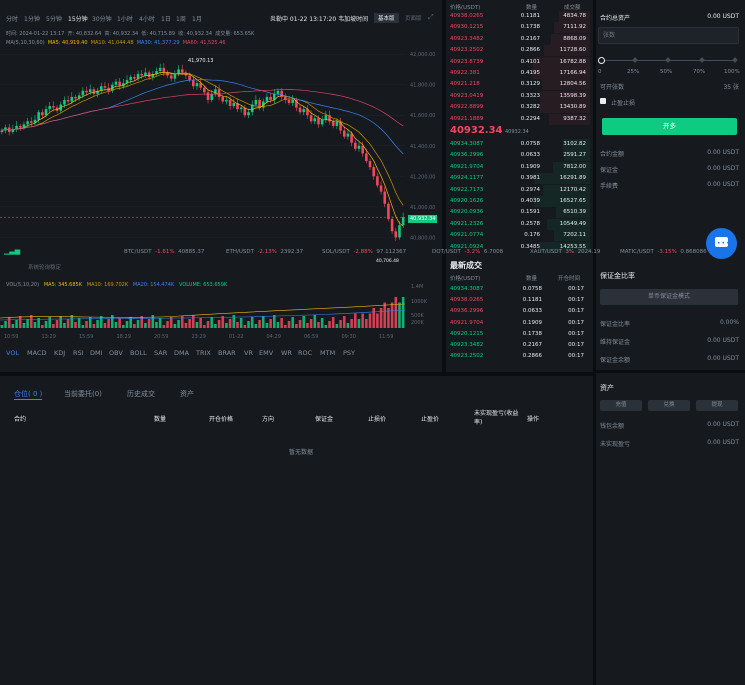 This screenshot has width=745, height=685. What do you see at coordinates (32, 18) in the screenshot?
I see `tf-1: 1分钟` at bounding box center [32, 18].